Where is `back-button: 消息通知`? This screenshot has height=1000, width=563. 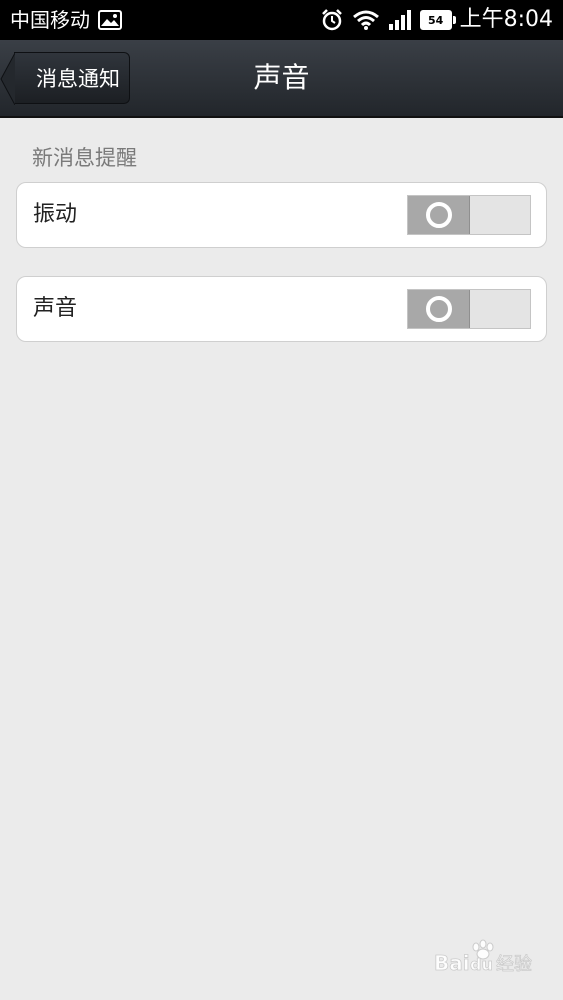
back-button: 消息通知 is located at coordinates (65, 78).